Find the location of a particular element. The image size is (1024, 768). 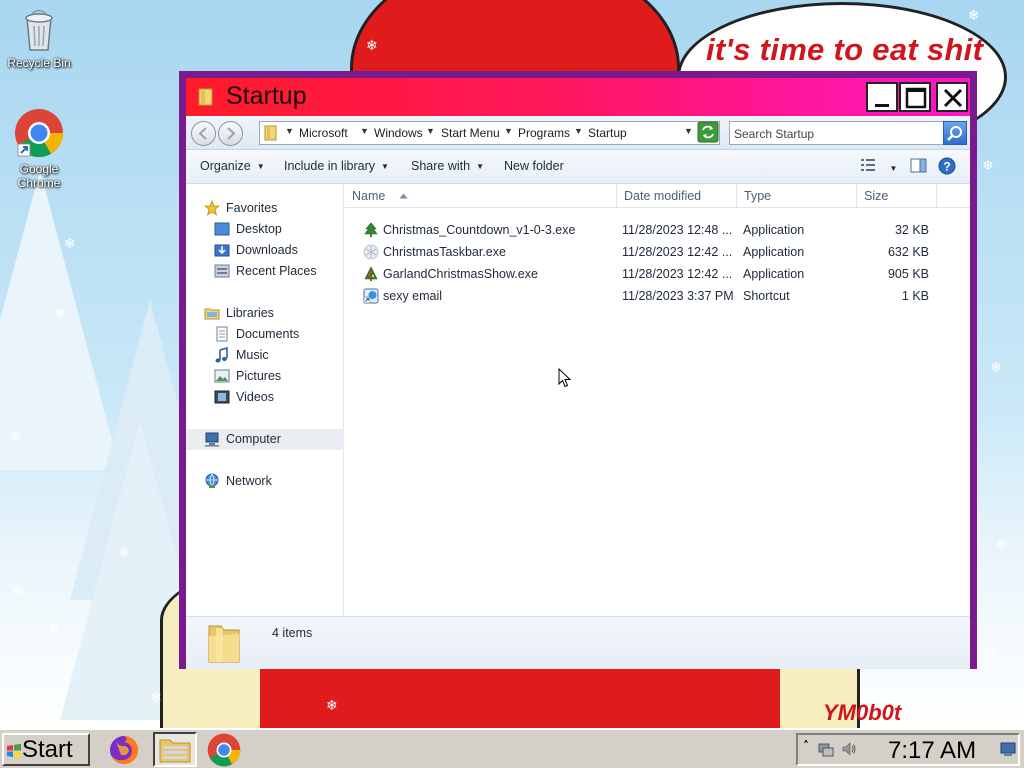

show-hidden-icons-button: ˄ is located at coordinates (806, 746).